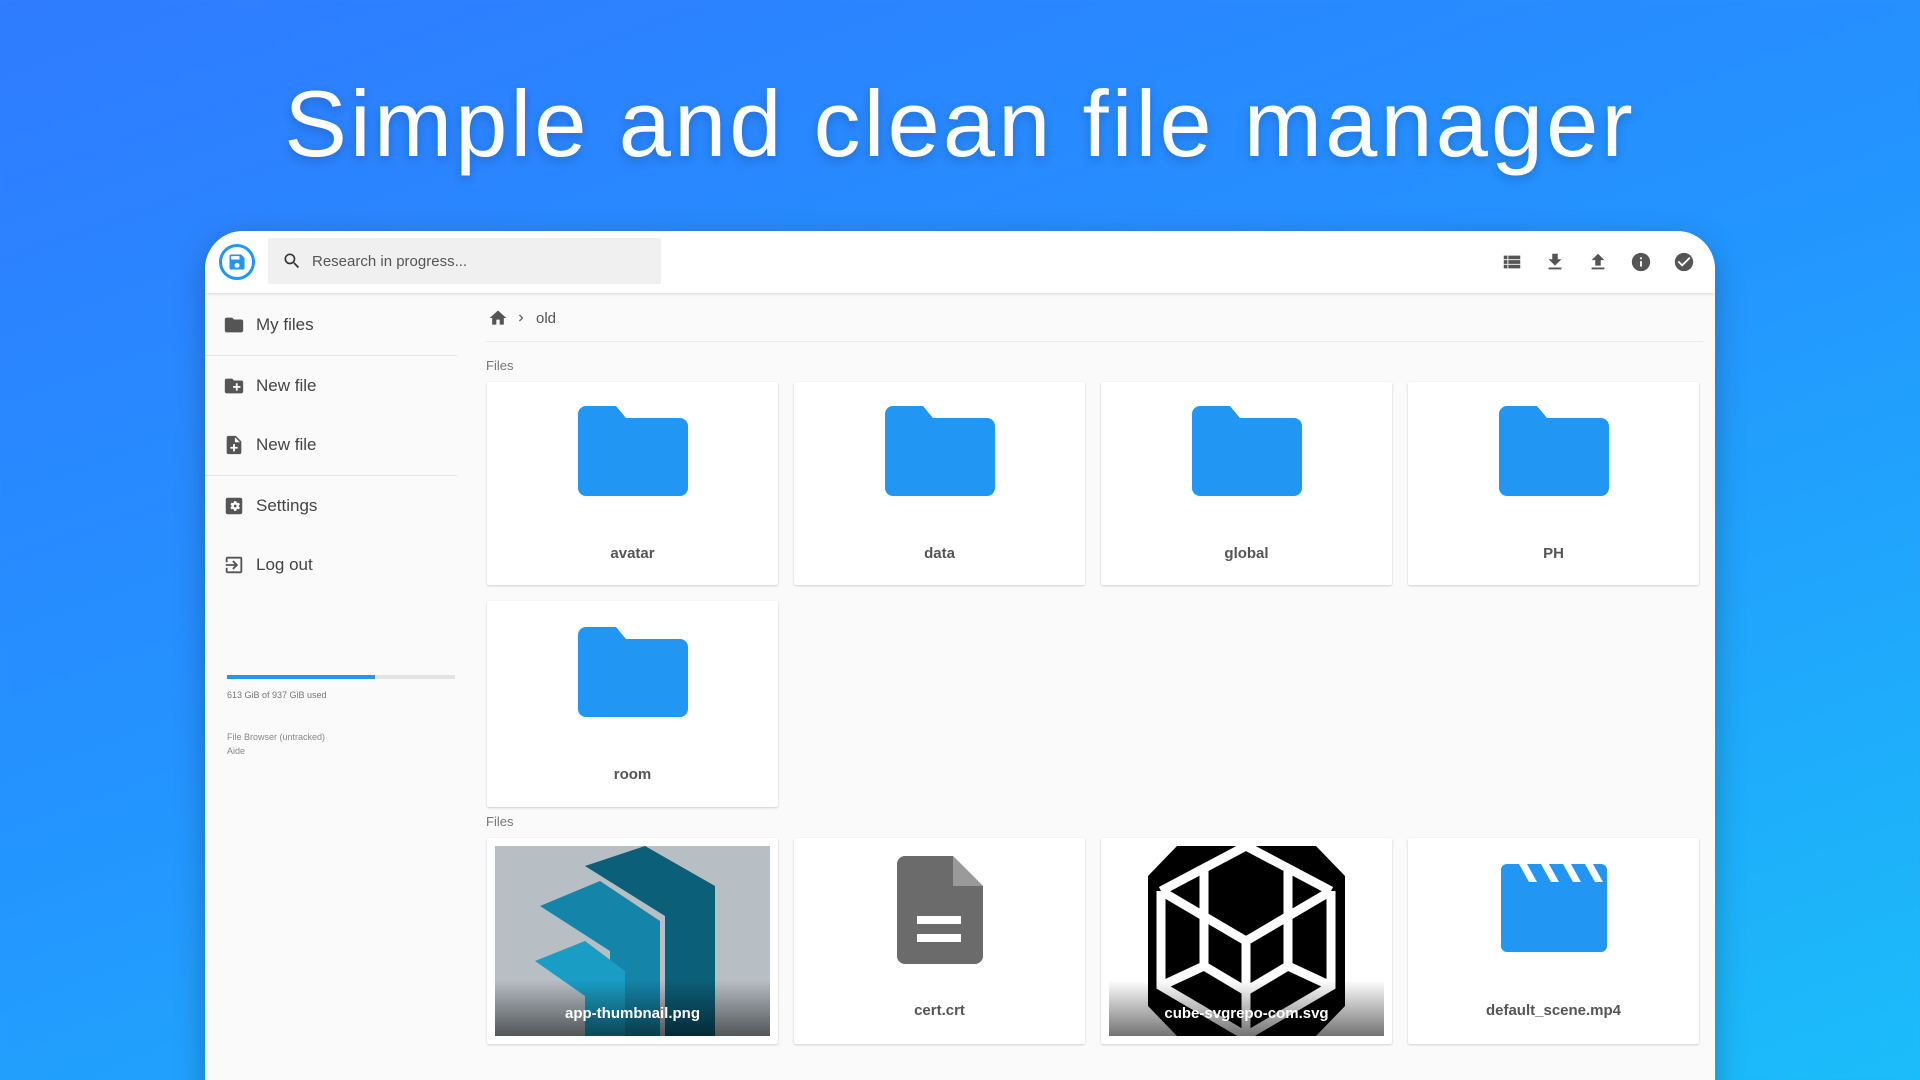 The height and width of the screenshot is (1080, 1920). What do you see at coordinates (234, 445) in the screenshot?
I see `file-plus-icon` at bounding box center [234, 445].